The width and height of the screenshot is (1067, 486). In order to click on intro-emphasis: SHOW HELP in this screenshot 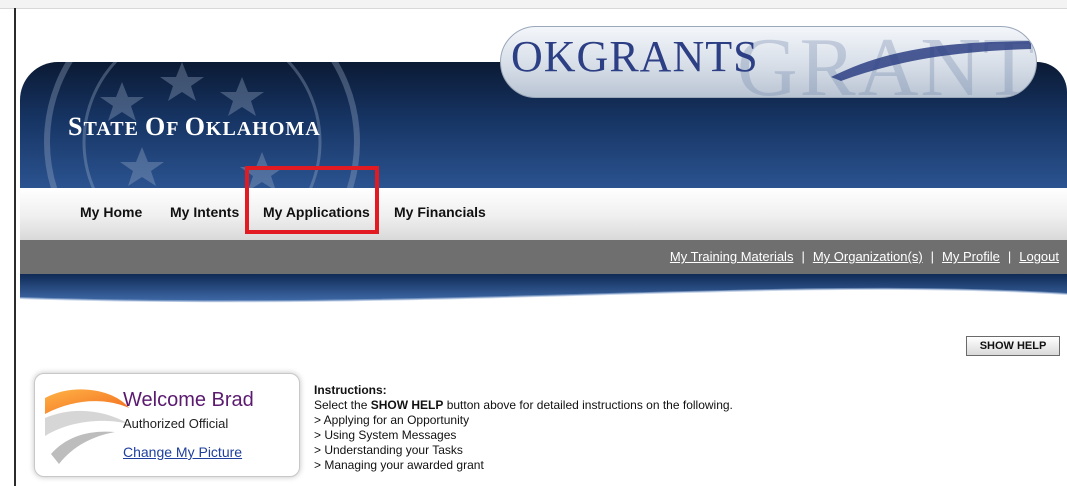, I will do `click(407, 405)`.